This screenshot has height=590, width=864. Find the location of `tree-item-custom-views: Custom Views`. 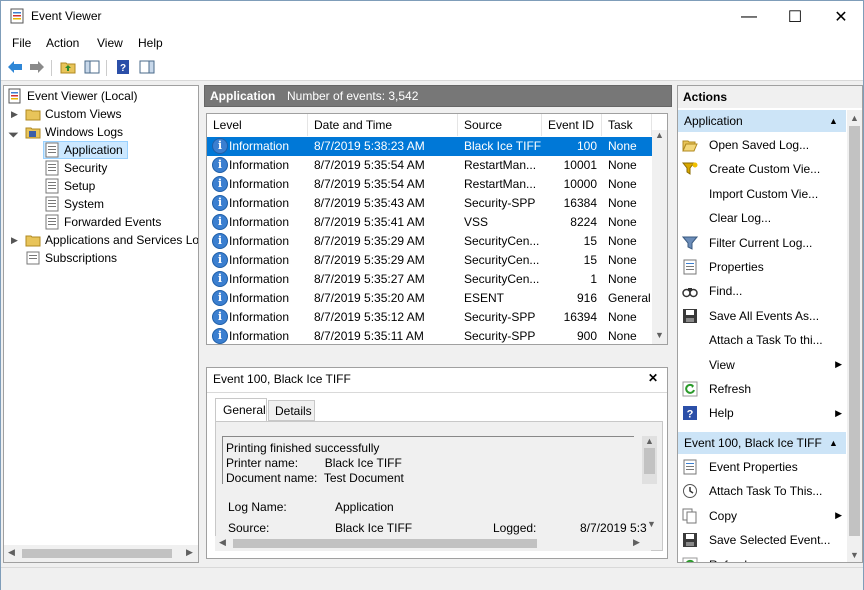

tree-item-custom-views: Custom Views is located at coordinates (73, 114).